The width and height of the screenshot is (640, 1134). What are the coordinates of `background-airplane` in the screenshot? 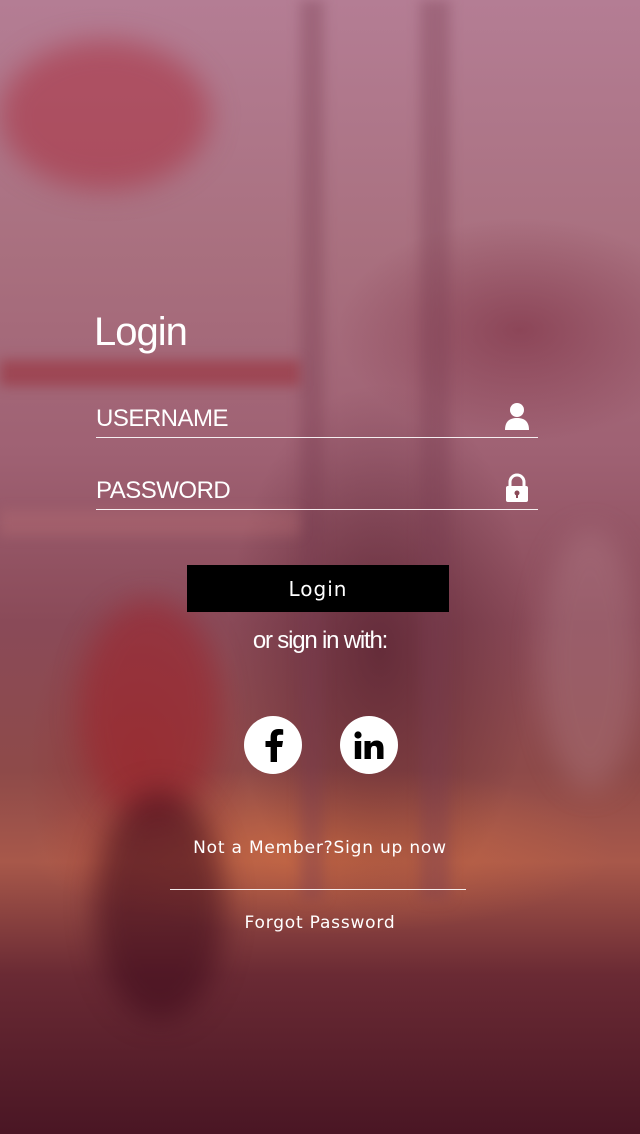 It's located at (105, 115).